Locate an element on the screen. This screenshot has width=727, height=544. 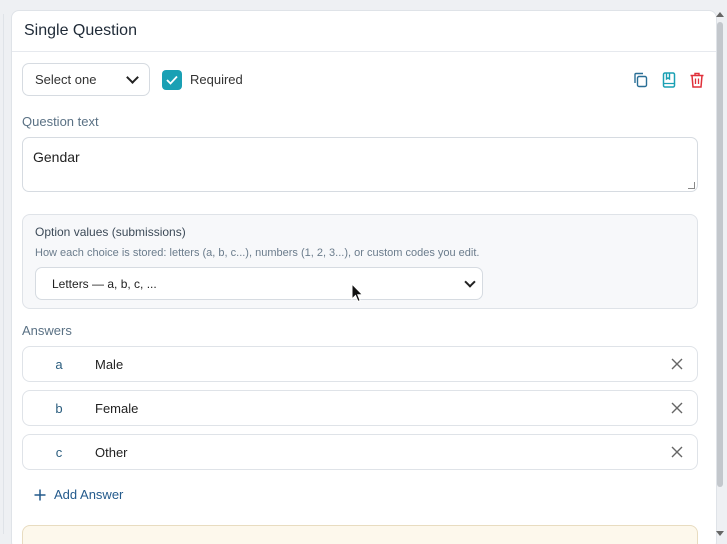
answer-code: b is located at coordinates (59, 408).